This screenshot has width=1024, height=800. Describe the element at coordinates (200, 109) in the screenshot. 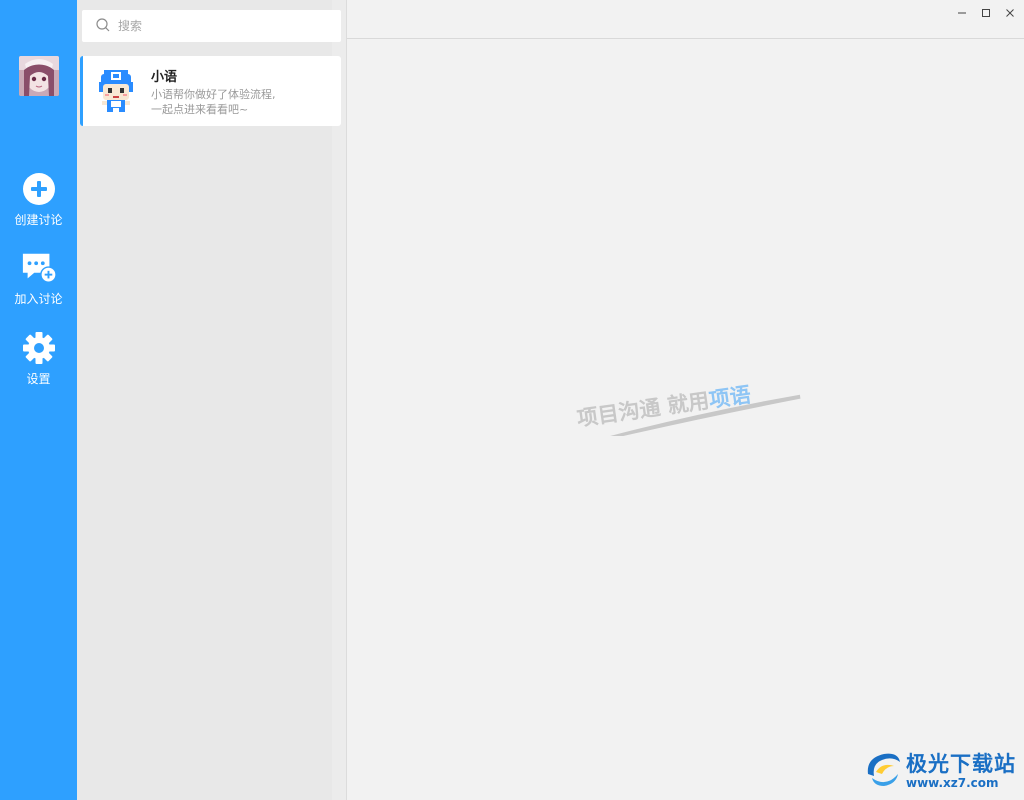

I see `conversation-preview-line2: 一起点进来看看吧~` at that location.